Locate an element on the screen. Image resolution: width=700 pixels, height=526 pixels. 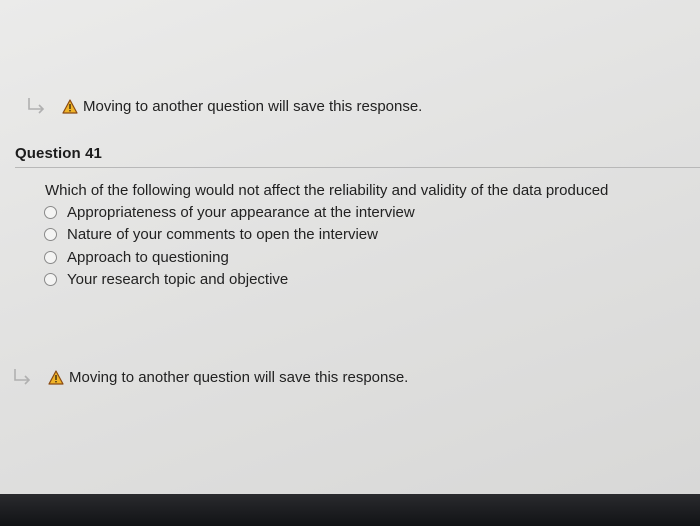
answer-option: Your research topic and objective is located at coordinates (364, 280).